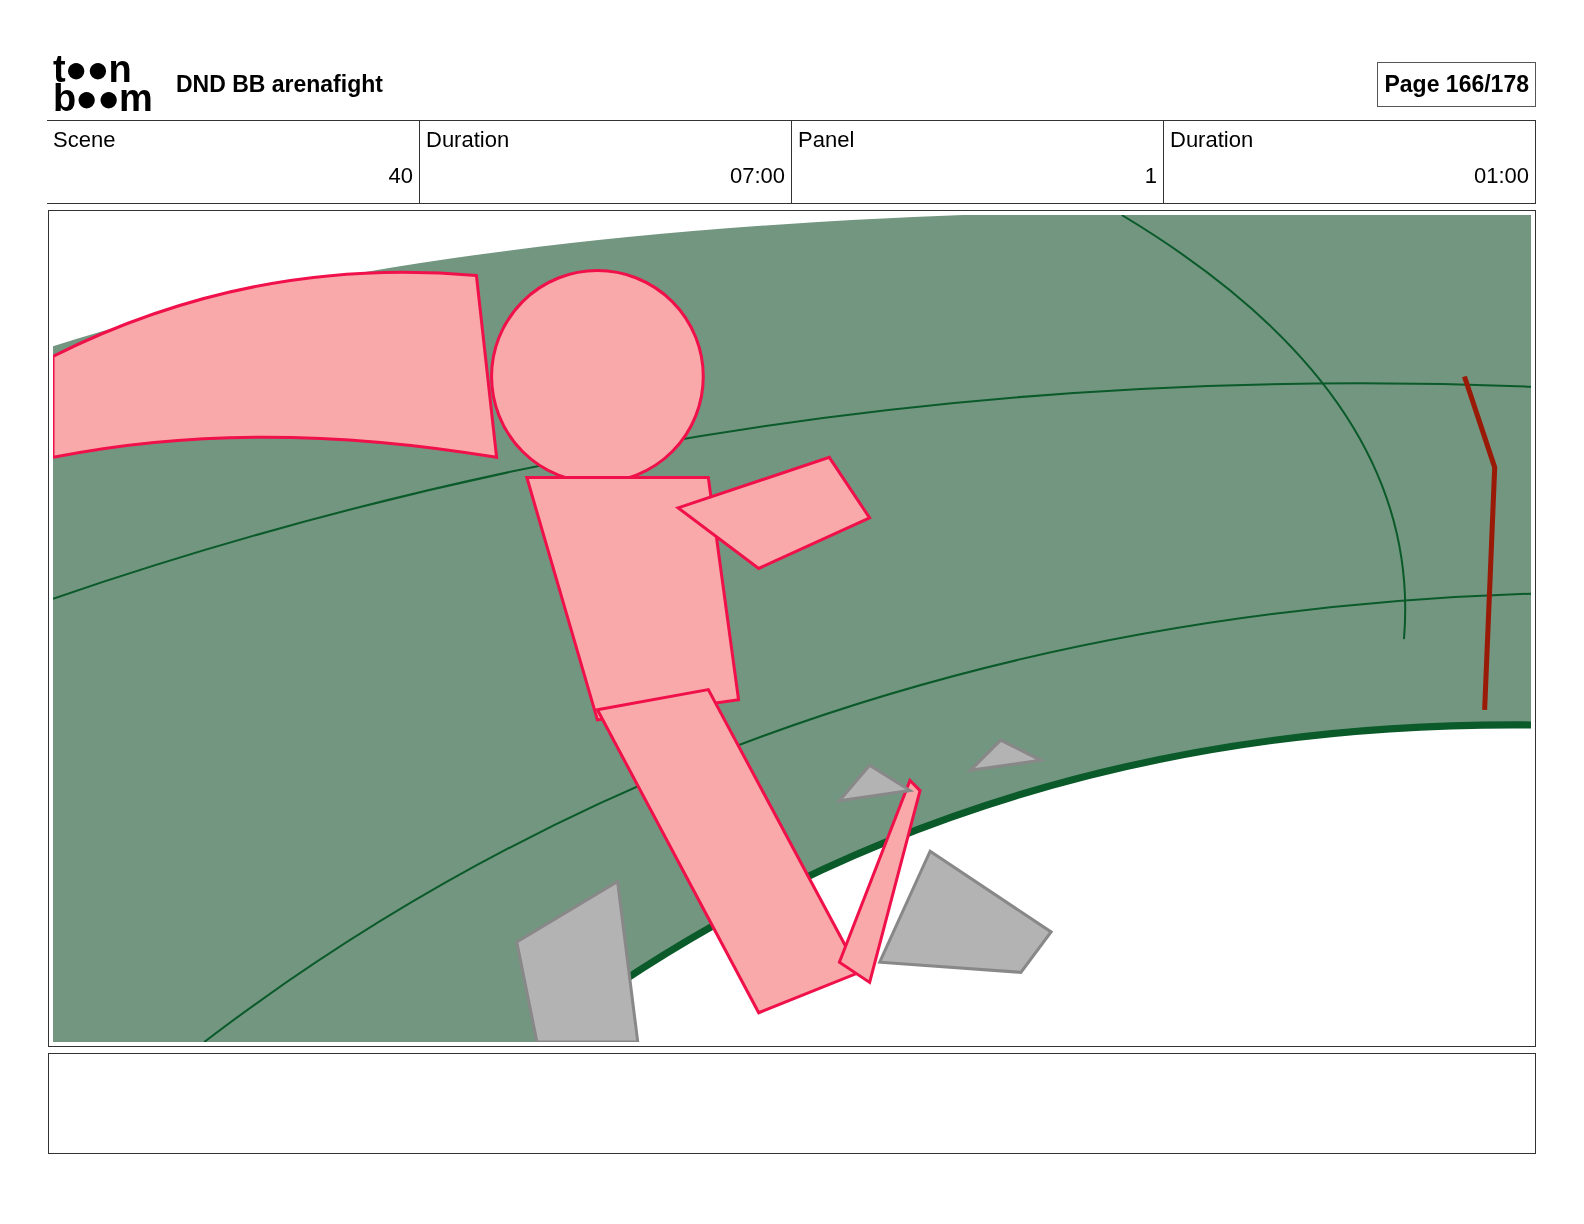 This screenshot has height=1224, width=1584. I want to click on document-title: DND BB arenafight, so click(279, 84).